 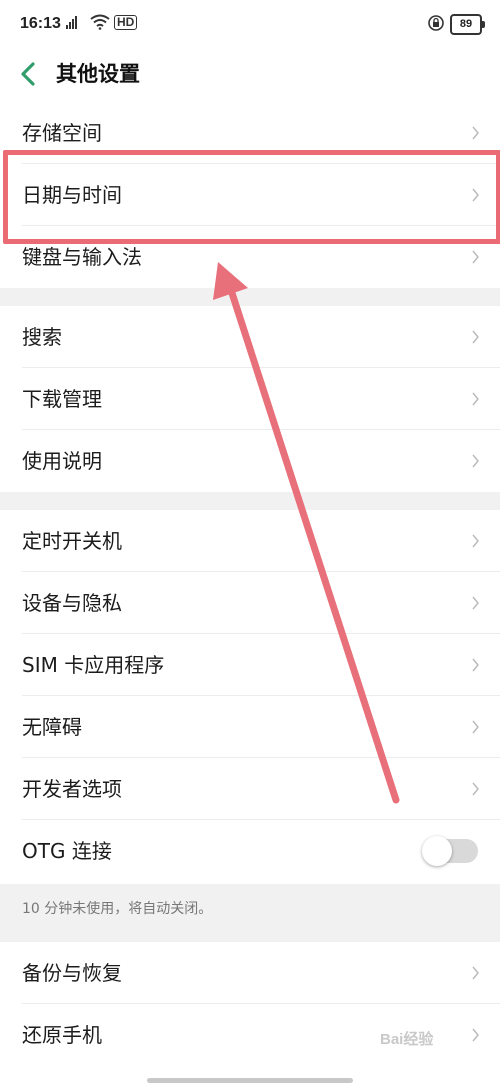 What do you see at coordinates (117, 909) in the screenshot?
I see `otg-hint-text: 10 分钟未使用，将自动关闭。` at bounding box center [117, 909].